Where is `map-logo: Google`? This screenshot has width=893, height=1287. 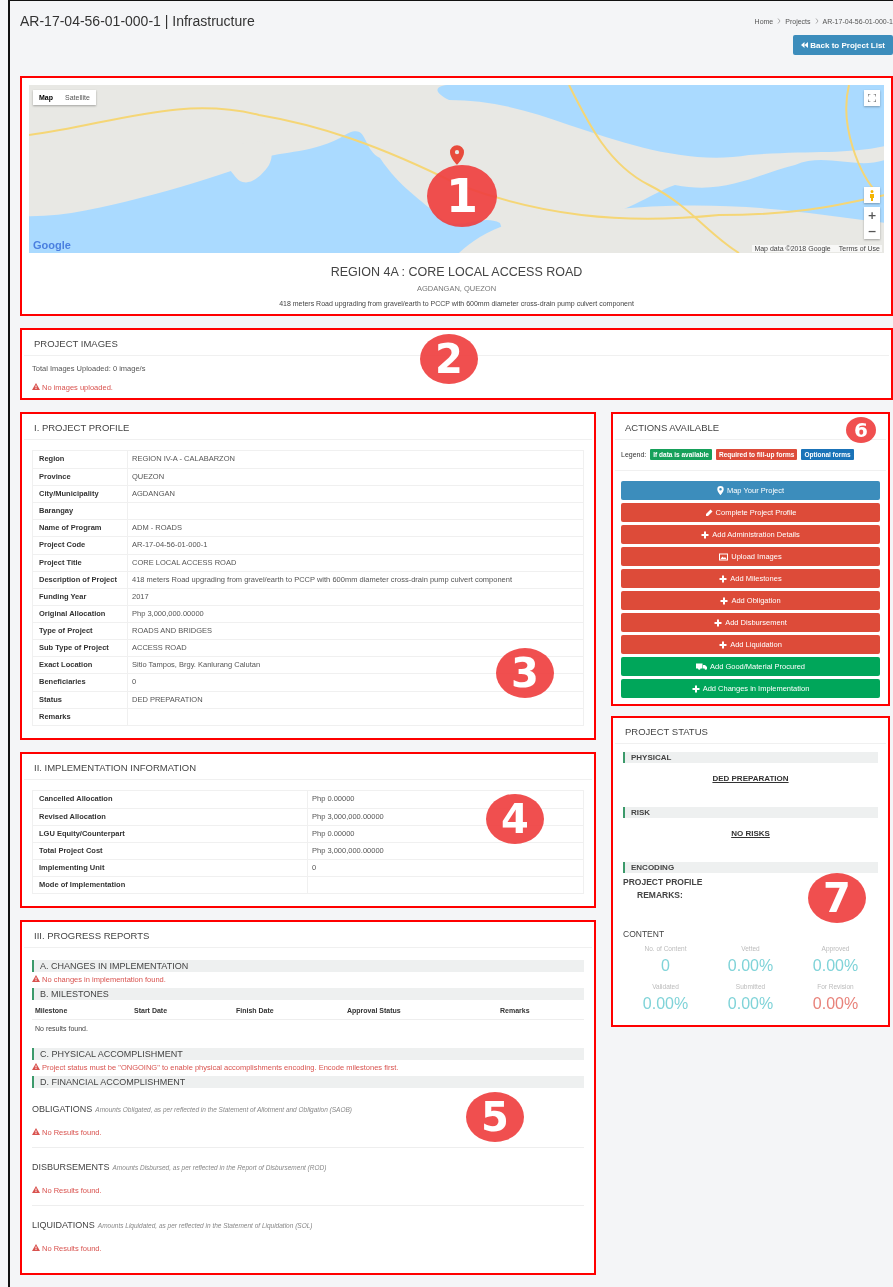 map-logo: Google is located at coordinates (52, 245).